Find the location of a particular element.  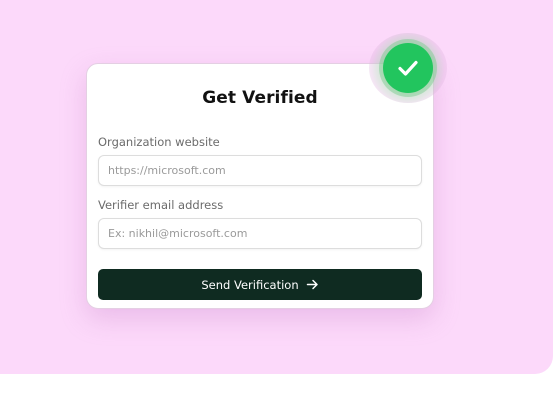

verifier-email-input is located at coordinates (260, 233).